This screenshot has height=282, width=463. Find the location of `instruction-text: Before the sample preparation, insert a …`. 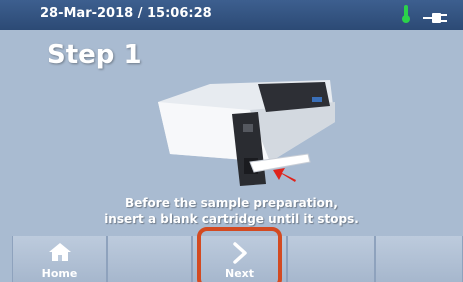

instruction-text: Before the sample preparation, insert a … is located at coordinates (231, 211).